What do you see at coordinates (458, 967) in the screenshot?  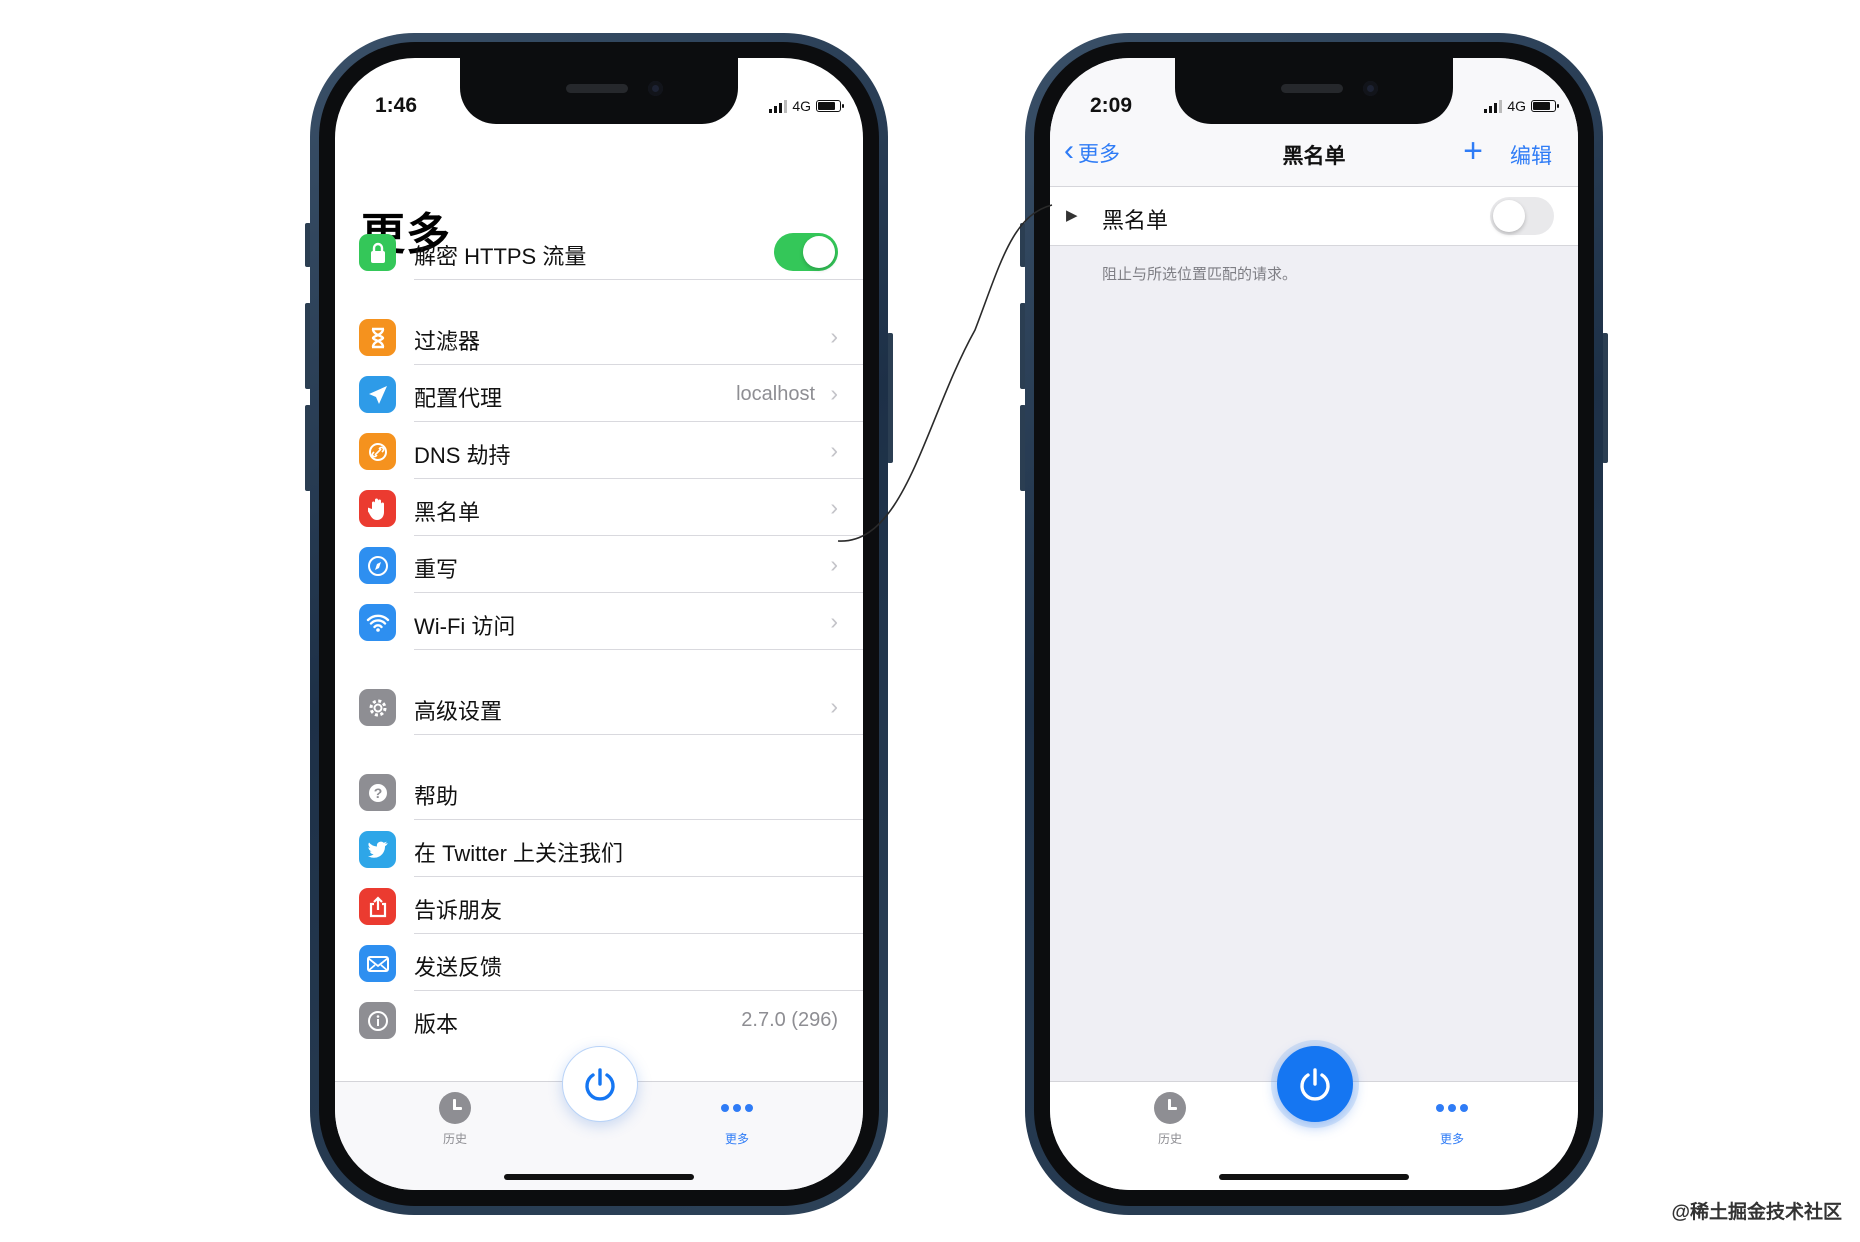 I see `row-label: 发送反馈` at bounding box center [458, 967].